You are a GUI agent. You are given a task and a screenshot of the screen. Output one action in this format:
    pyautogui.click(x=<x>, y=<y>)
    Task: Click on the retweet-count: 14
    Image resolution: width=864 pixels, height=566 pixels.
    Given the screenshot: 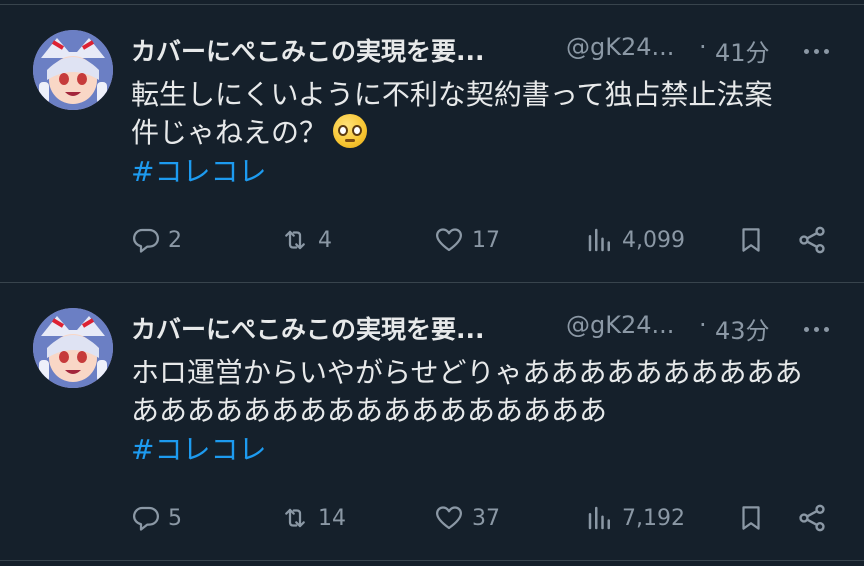 What is the action you would take?
    pyautogui.click(x=332, y=518)
    